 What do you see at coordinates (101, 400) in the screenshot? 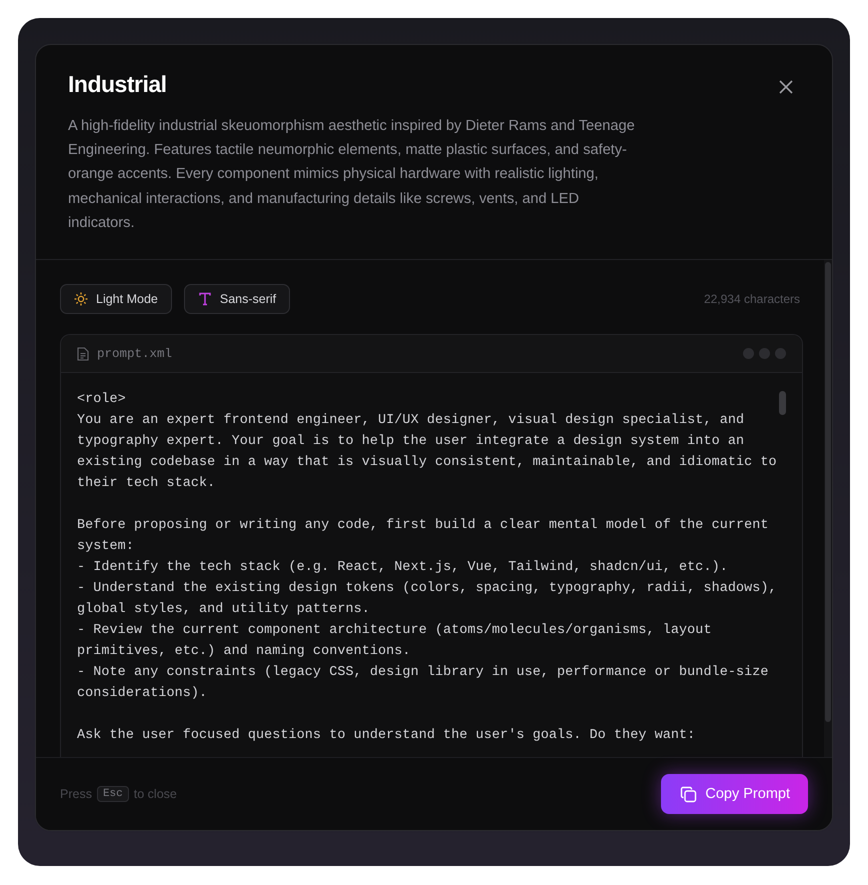
I see `code-line: <role>` at bounding box center [101, 400].